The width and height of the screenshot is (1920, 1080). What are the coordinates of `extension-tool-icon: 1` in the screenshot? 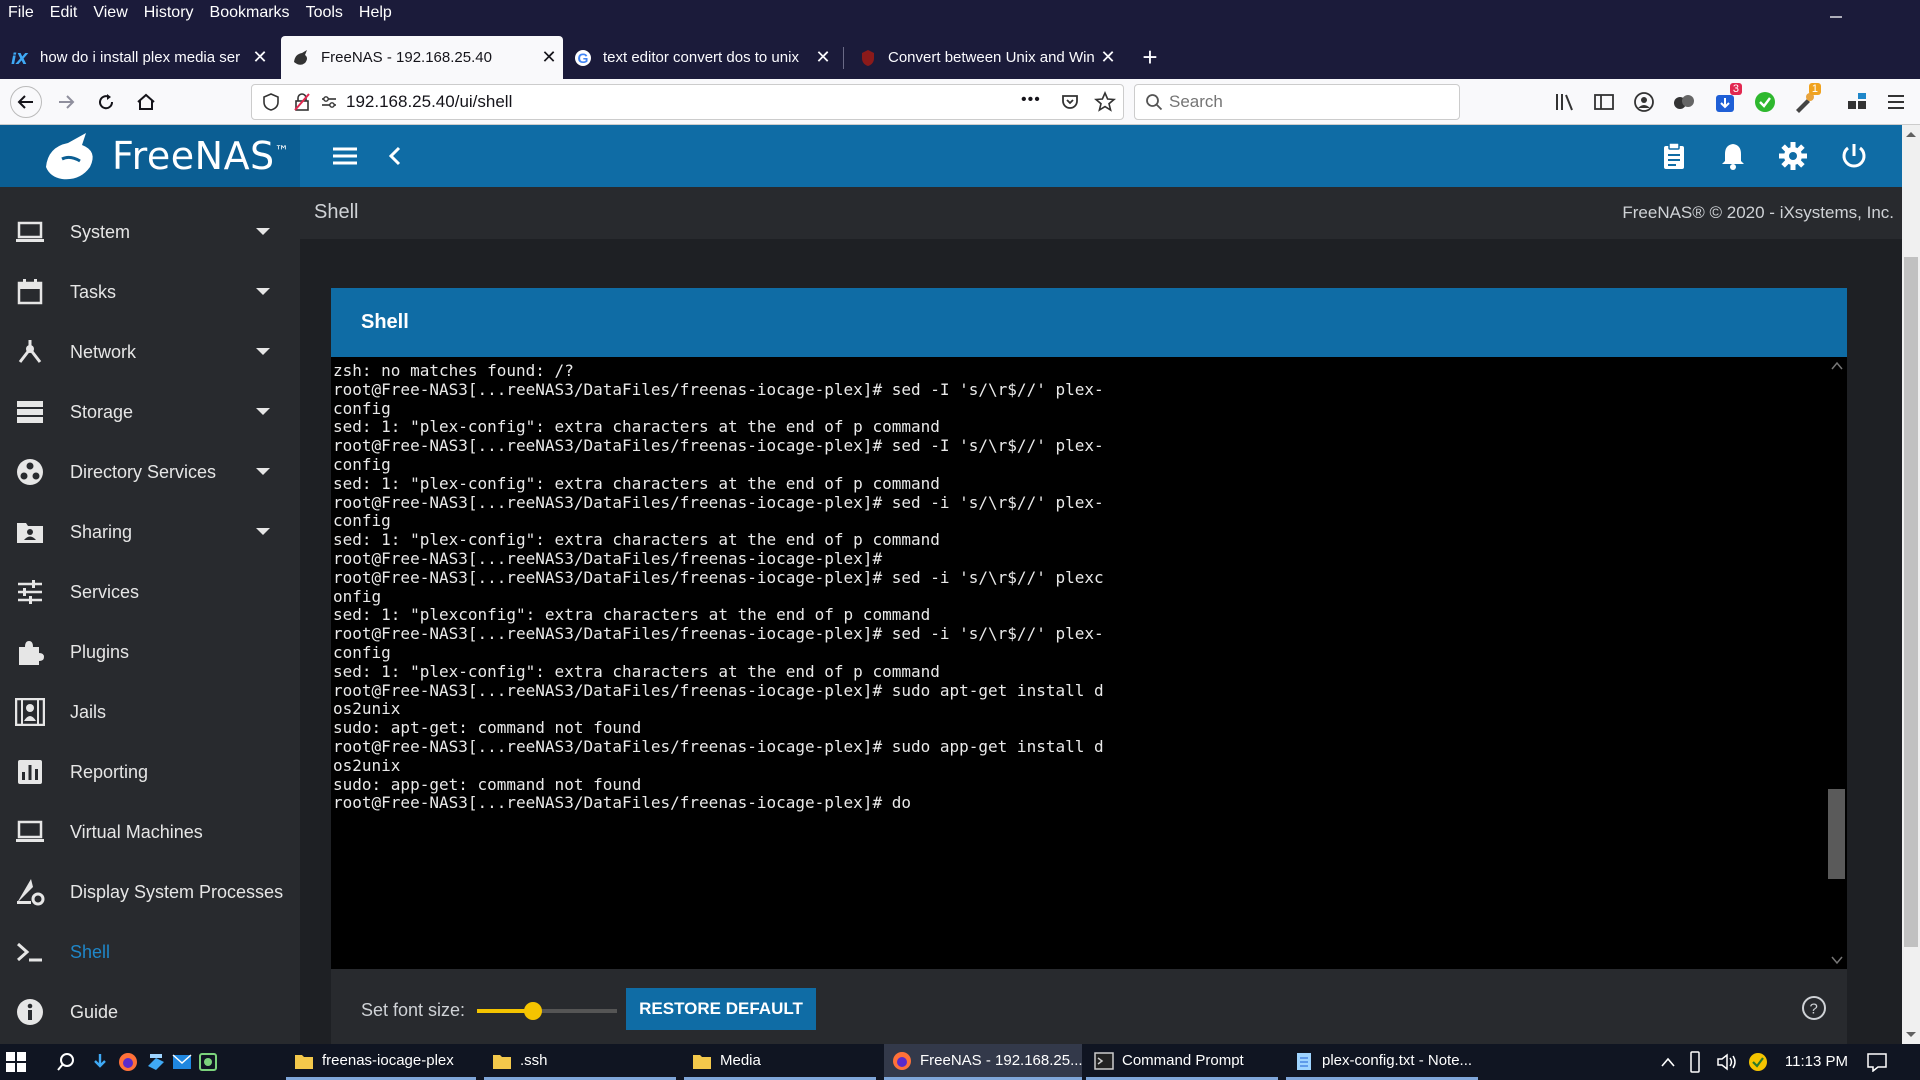 It's located at (1806, 99).